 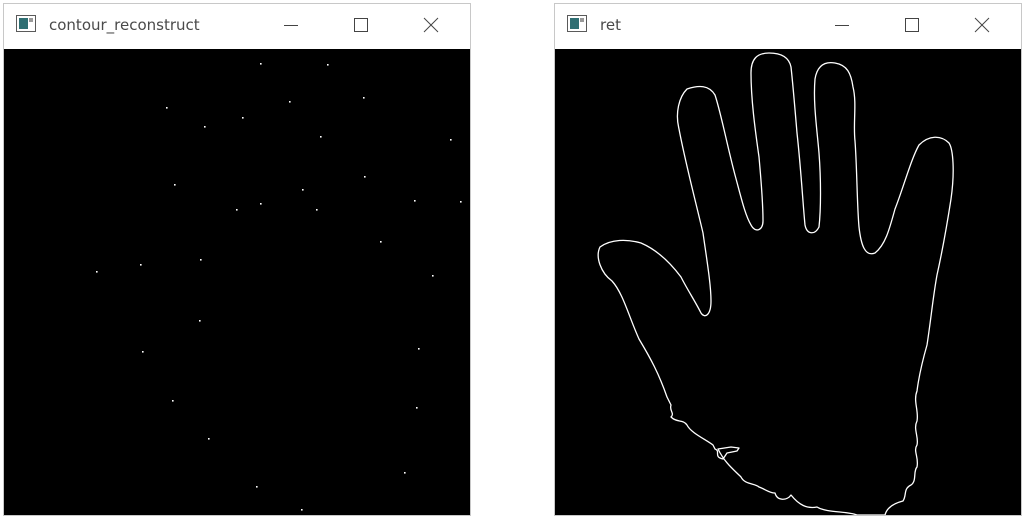 I want to click on window-title: contour_reconstruct, so click(x=124, y=25).